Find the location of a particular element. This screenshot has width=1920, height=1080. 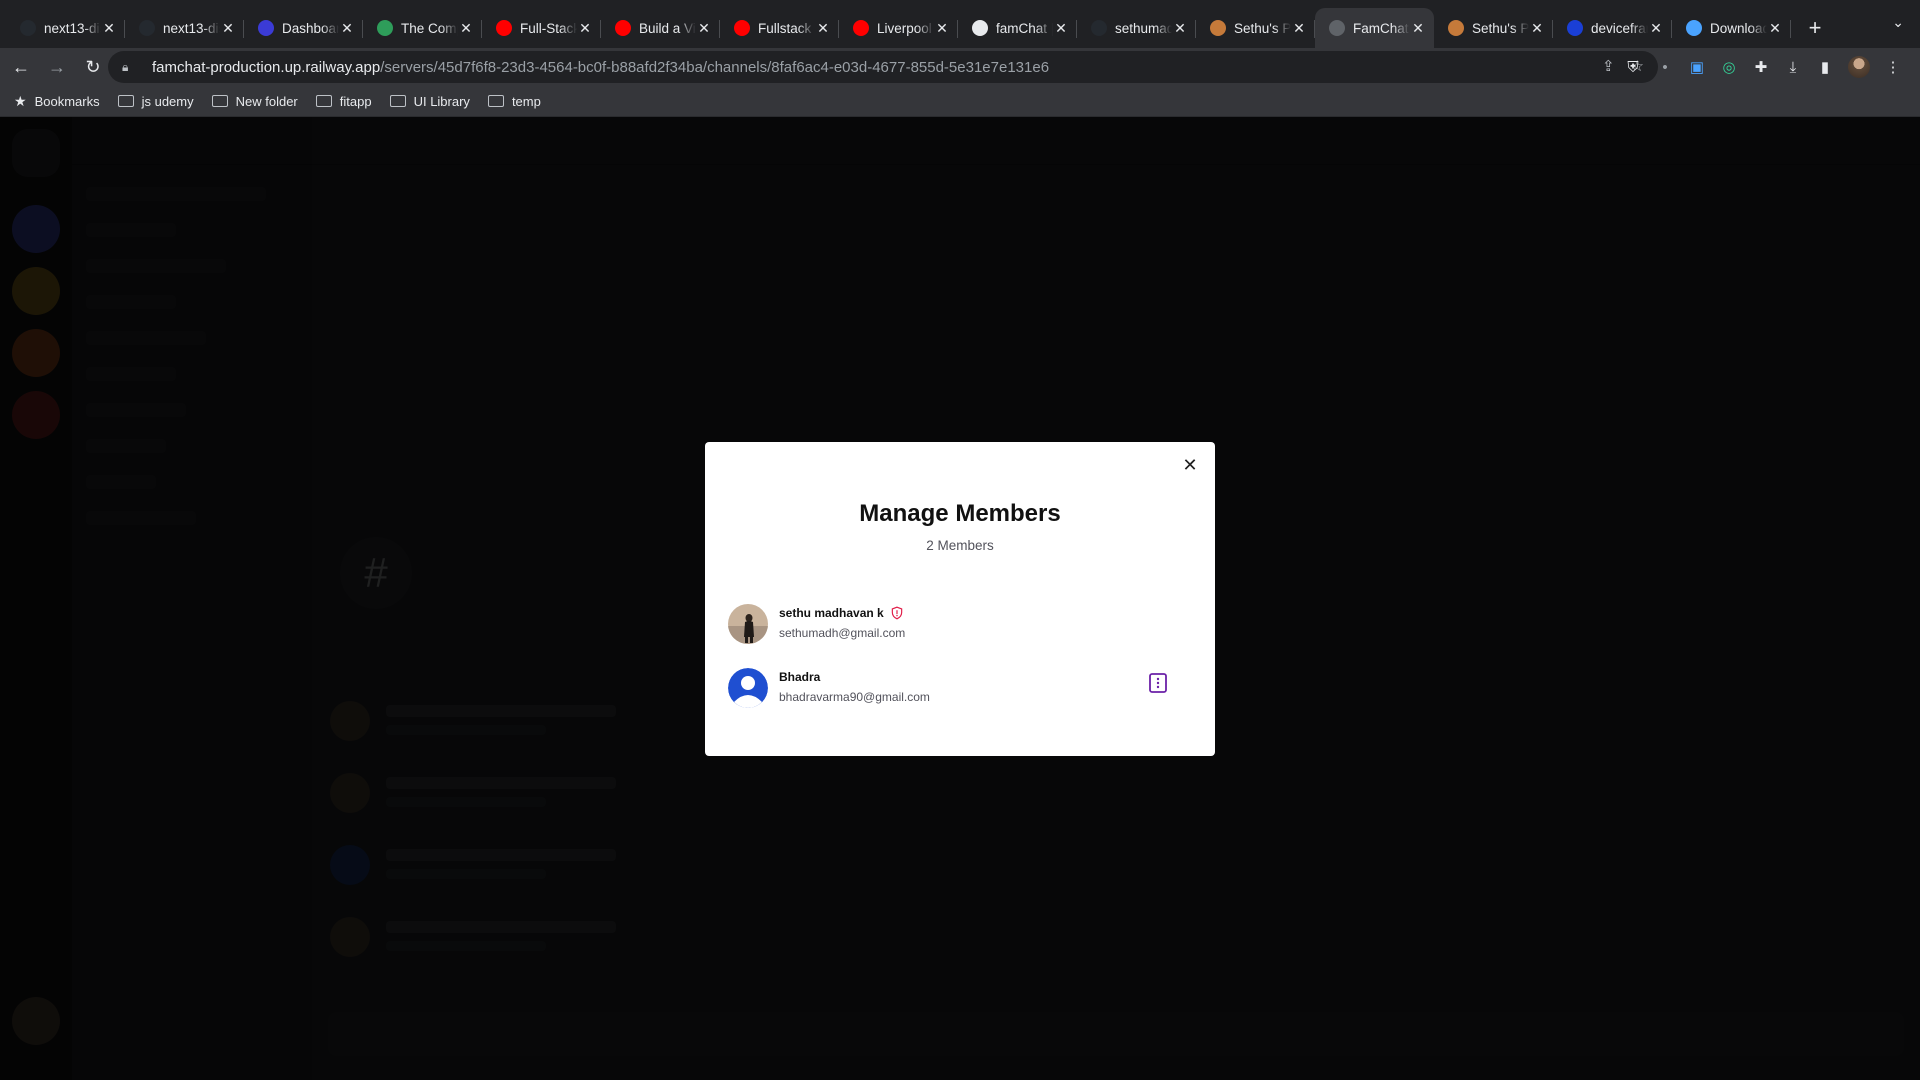

shield-extension-icon: ⛨ is located at coordinates (1633, 67).